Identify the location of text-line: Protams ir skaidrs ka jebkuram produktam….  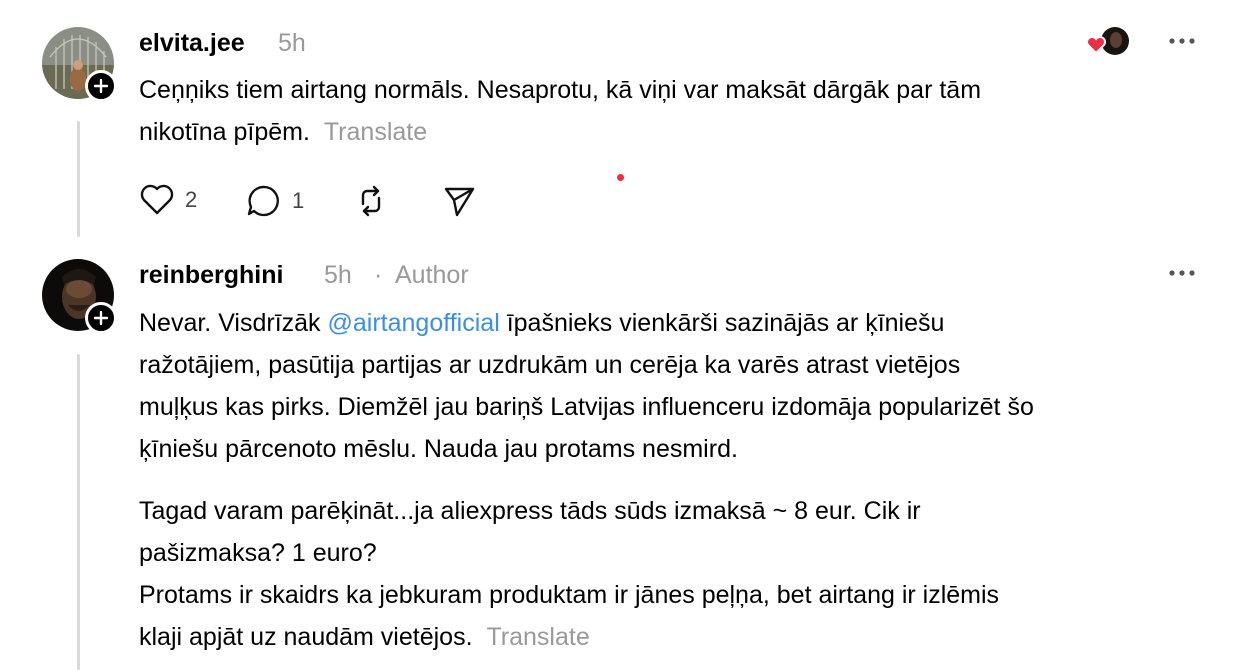
(569, 595).